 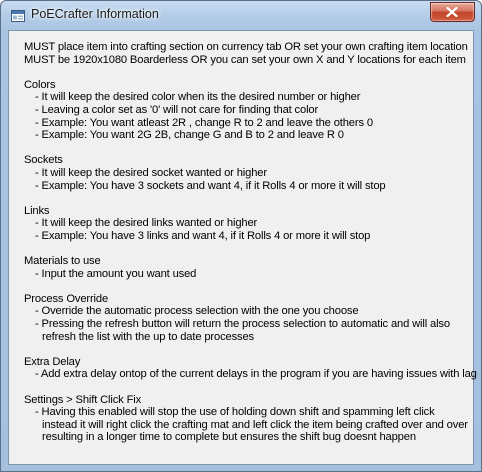 I want to click on materials-heading: Materials to use, so click(x=62, y=261).